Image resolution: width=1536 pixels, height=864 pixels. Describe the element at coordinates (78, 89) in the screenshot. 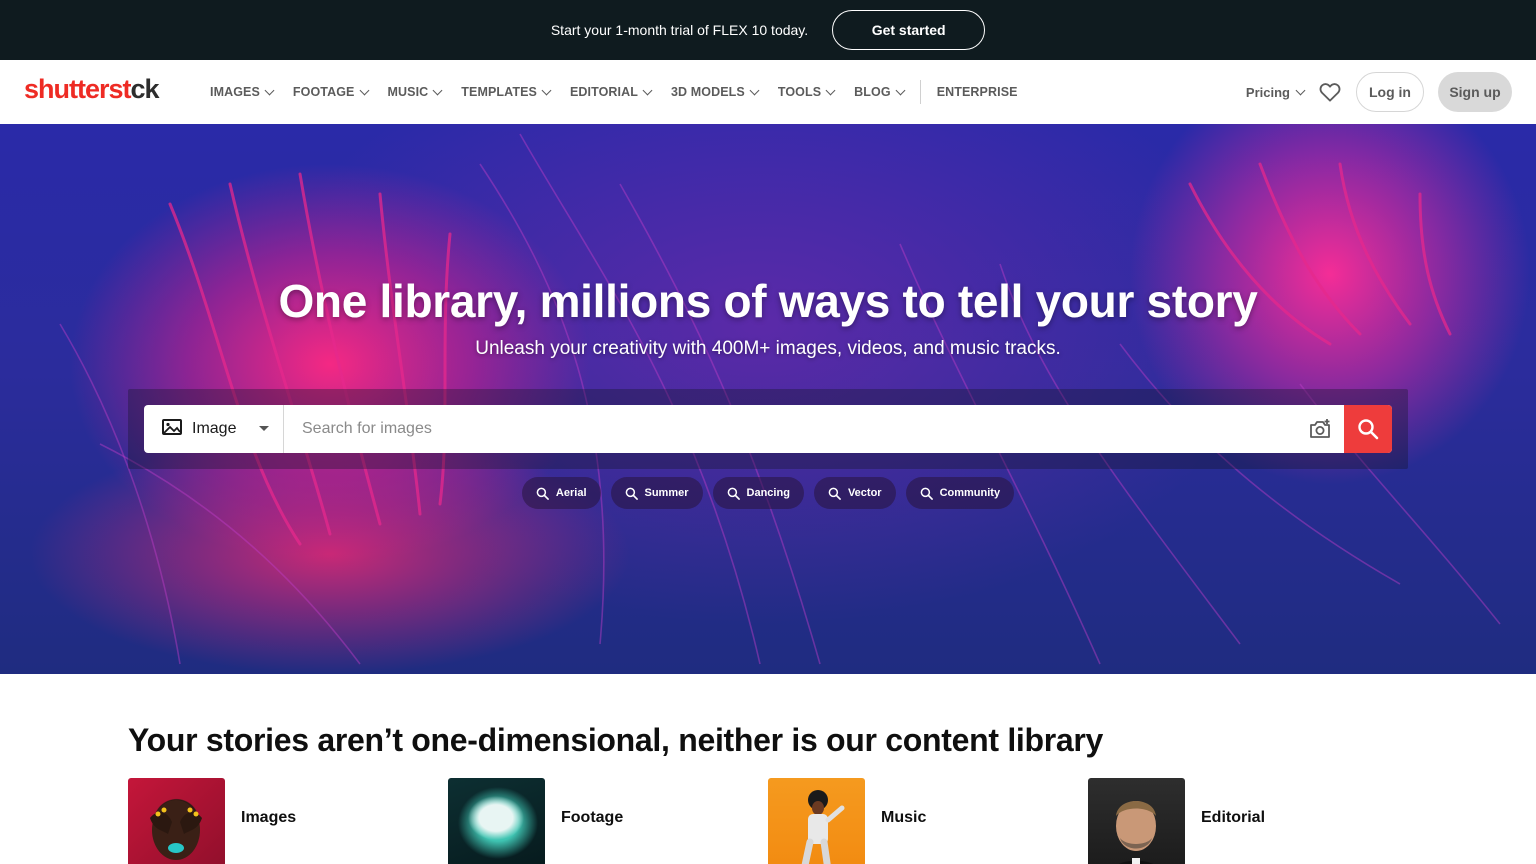

I see `logo-text-main: shutterst` at that location.